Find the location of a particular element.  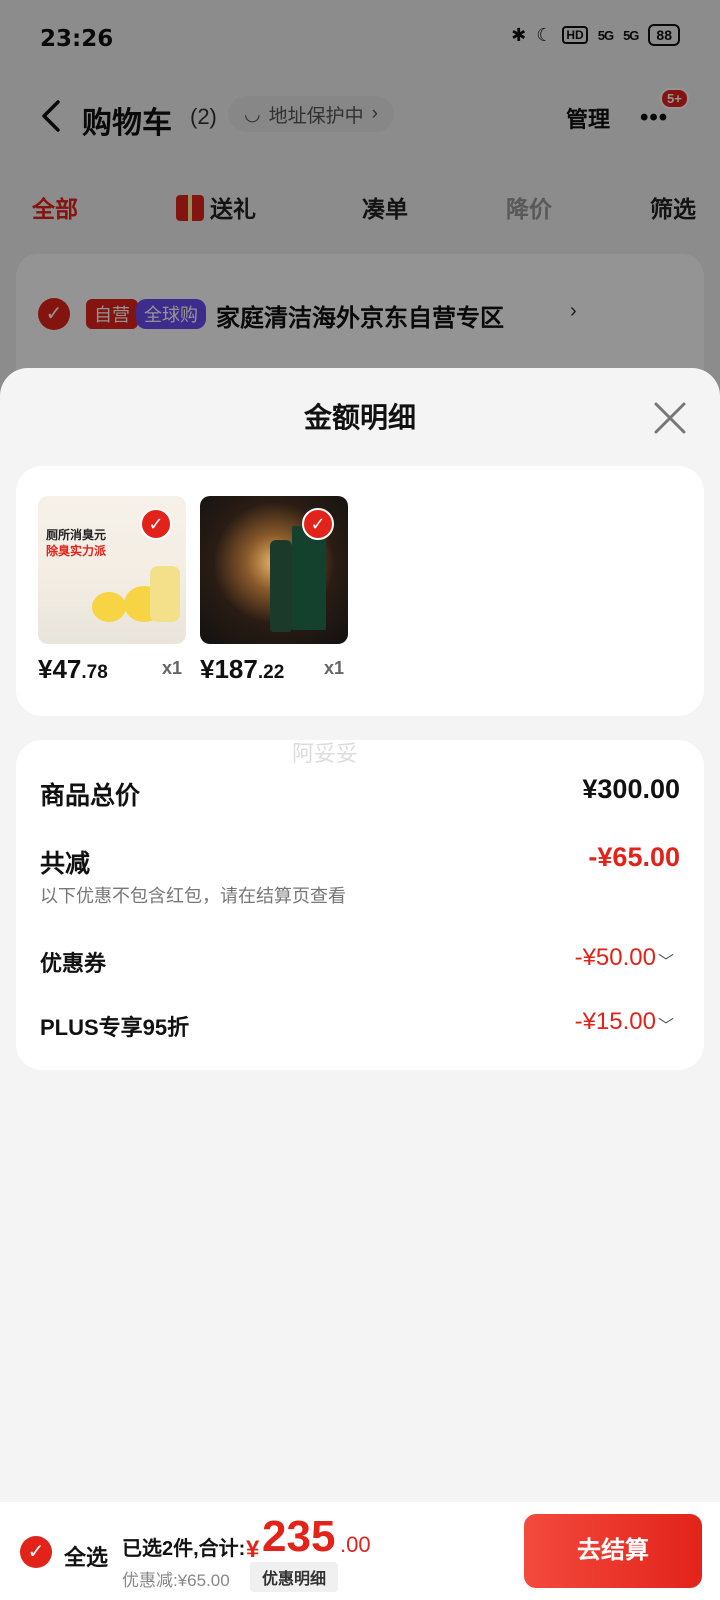

product-price: ¥187.22 is located at coordinates (242, 669).